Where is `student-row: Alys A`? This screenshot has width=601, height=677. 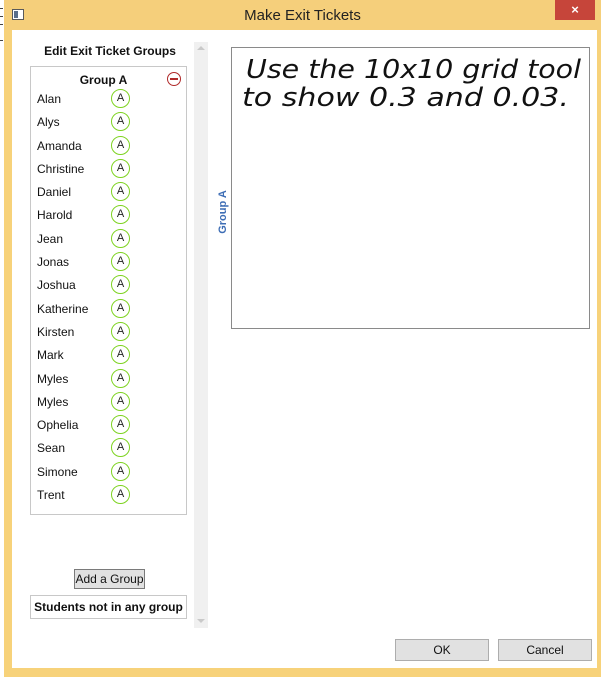 student-row: Alys A is located at coordinates (107, 122).